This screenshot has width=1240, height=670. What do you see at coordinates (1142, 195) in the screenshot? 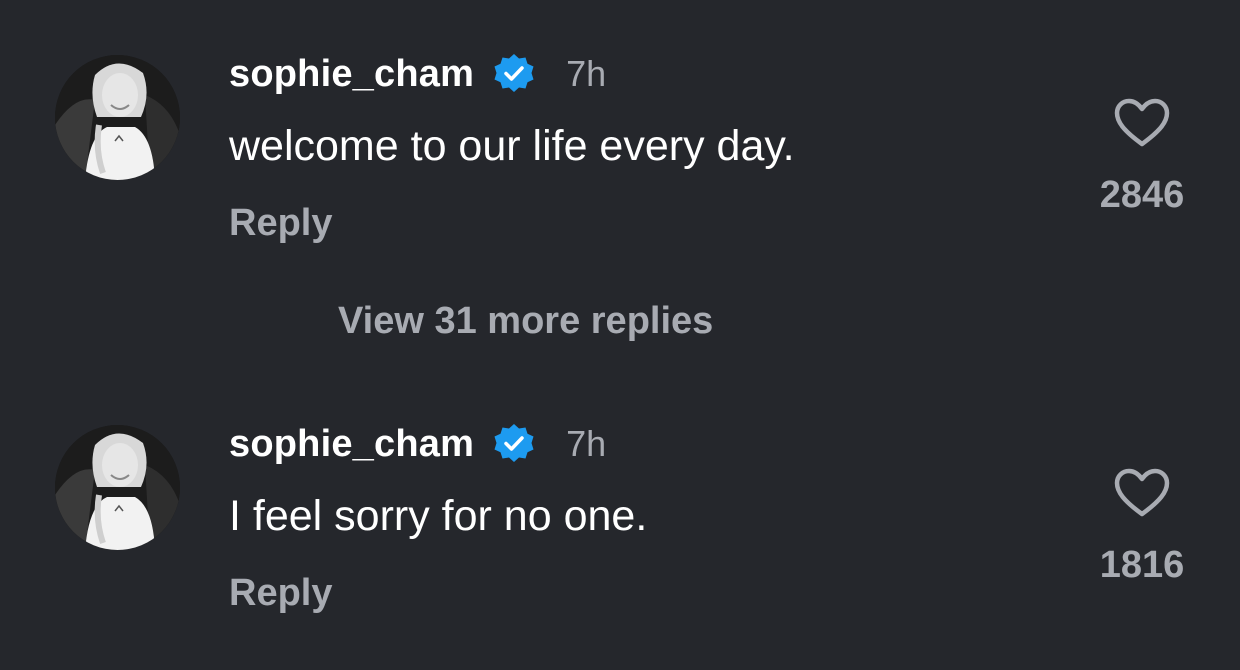
I see `like-count: 2846` at bounding box center [1142, 195].